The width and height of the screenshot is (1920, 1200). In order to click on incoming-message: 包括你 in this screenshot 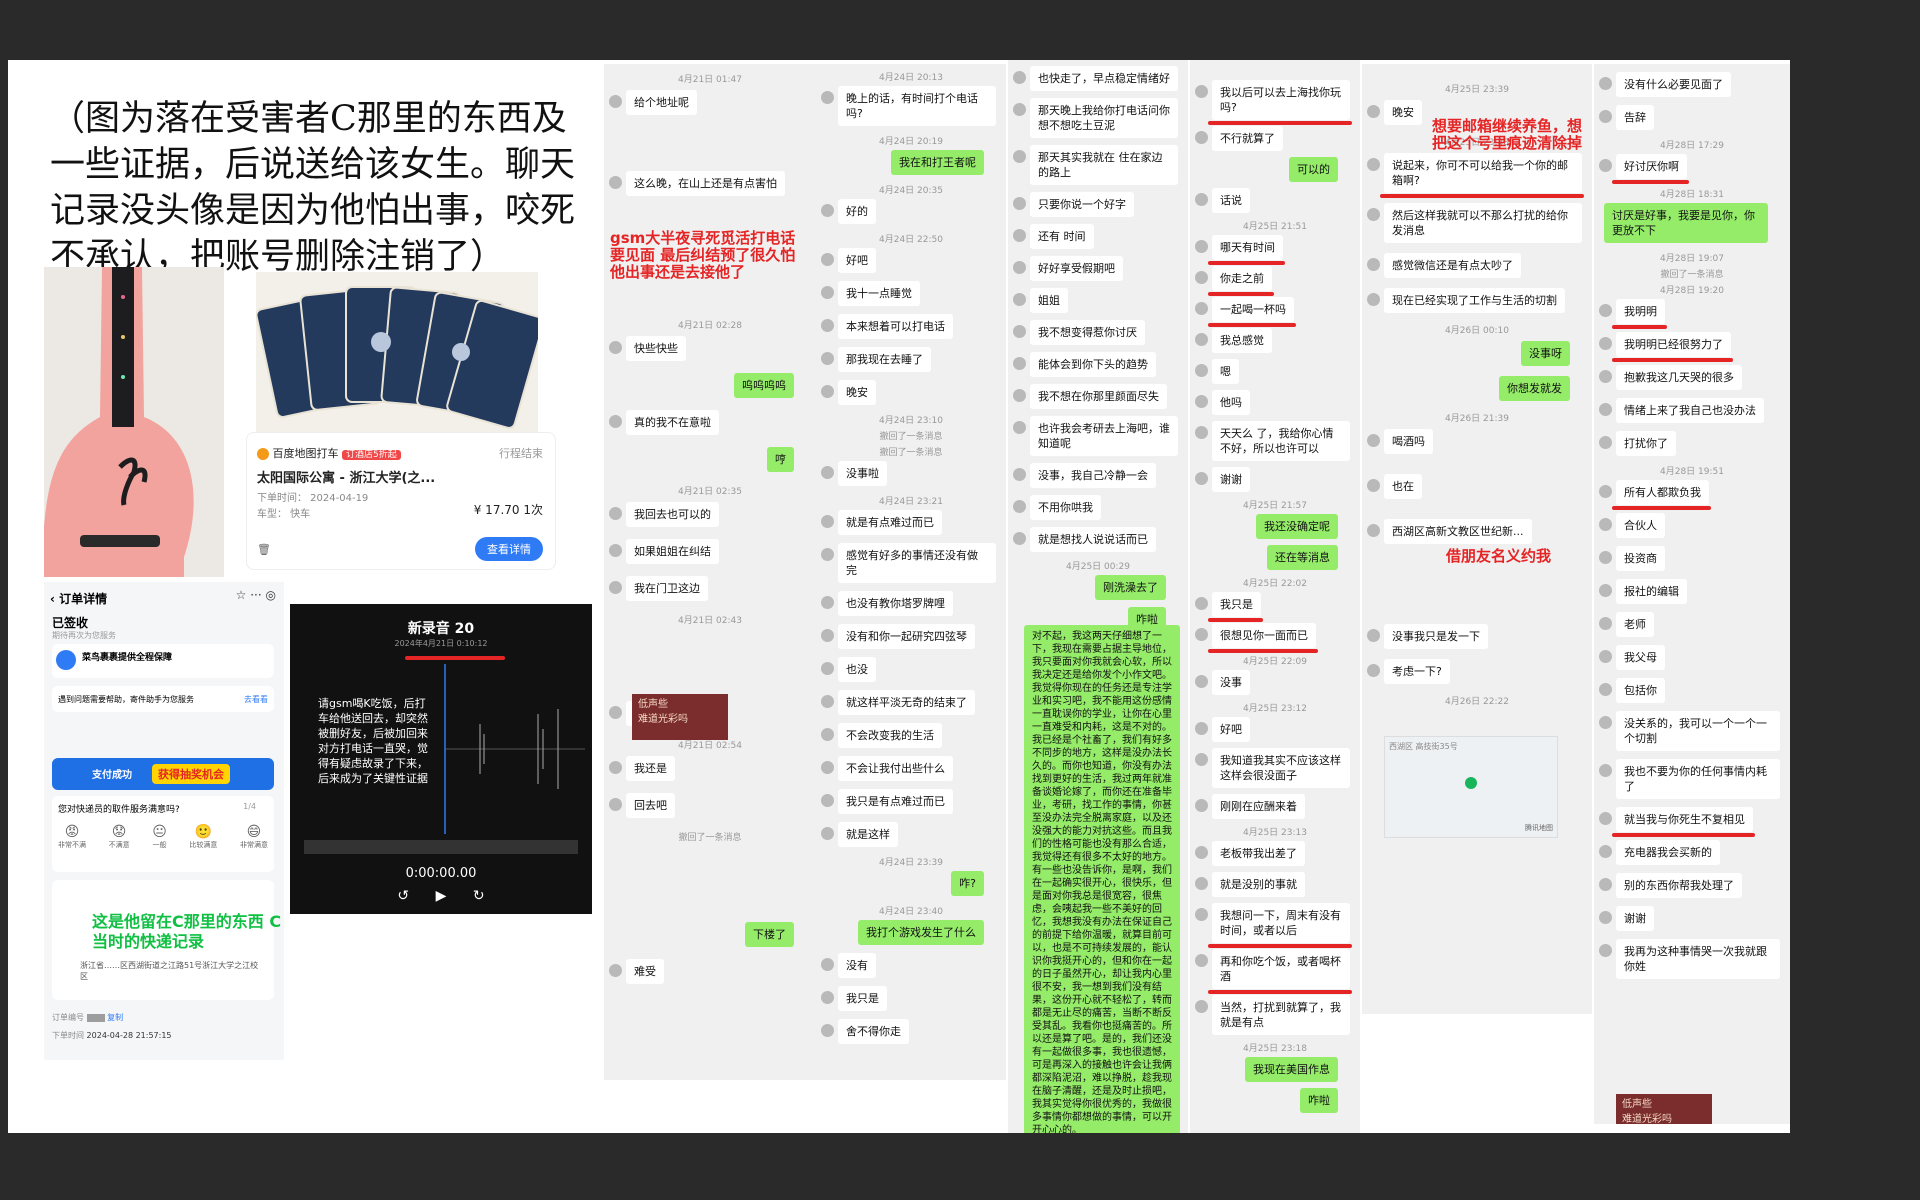, I will do `click(1640, 690)`.